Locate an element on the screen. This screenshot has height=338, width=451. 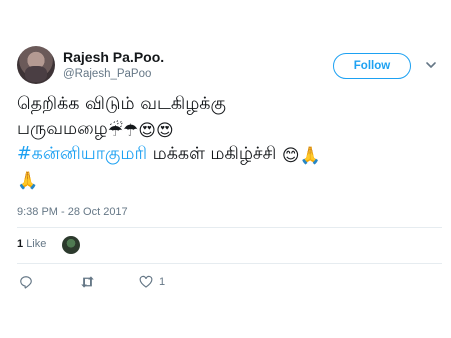
rain-emoji-icon: ☔ is located at coordinates (115, 131).